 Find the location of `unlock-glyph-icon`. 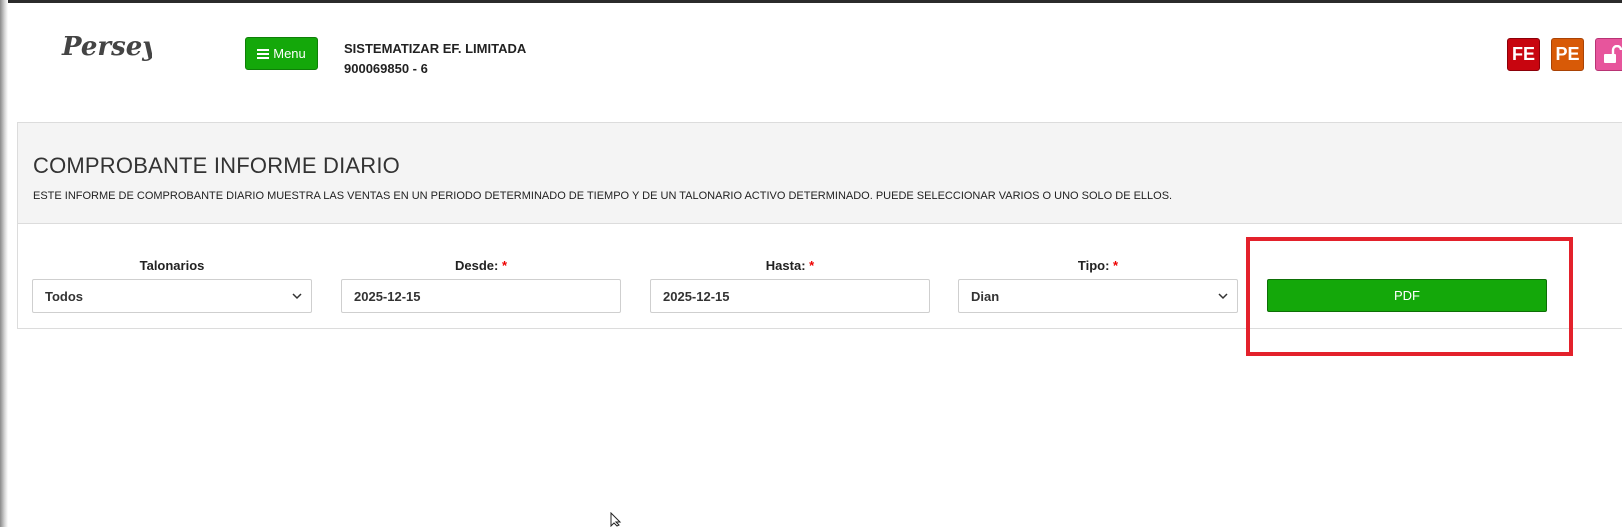

unlock-glyph-icon is located at coordinates (1613, 53).